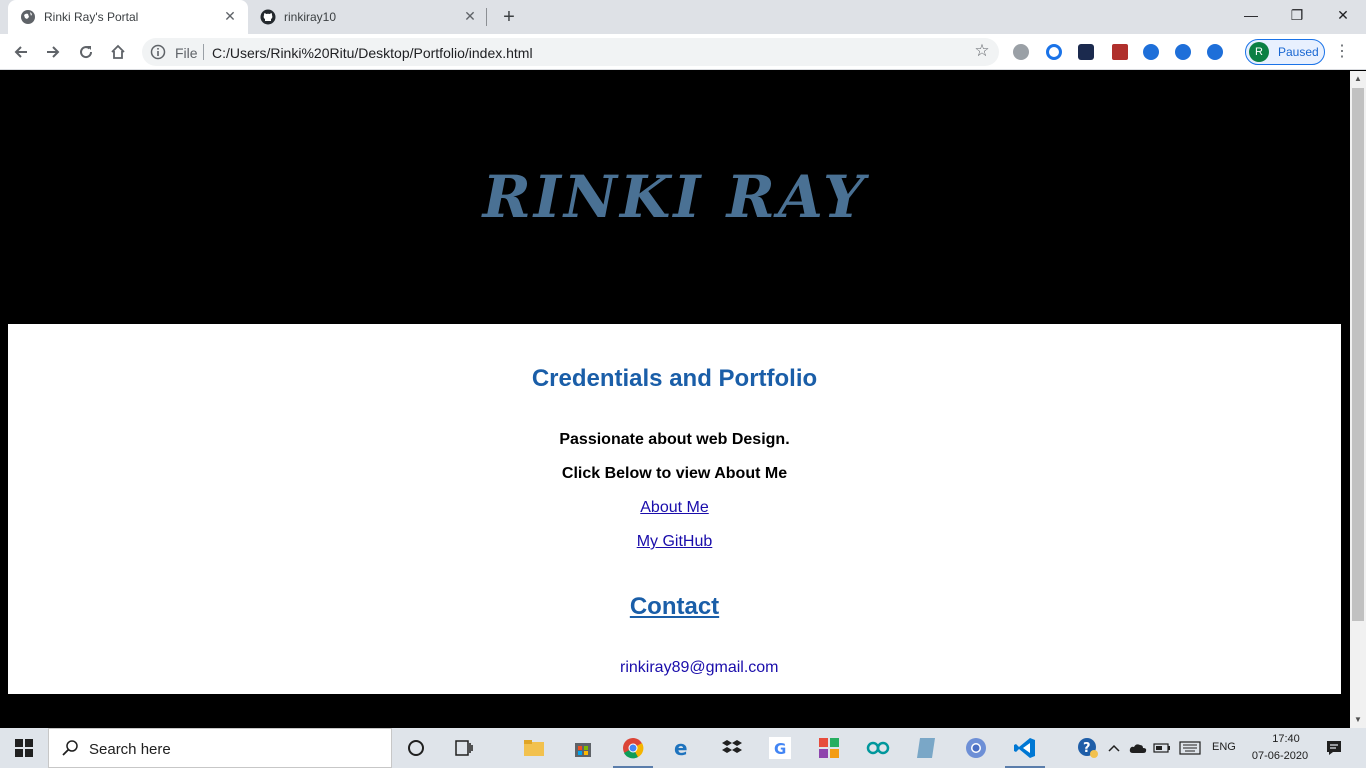  Describe the element at coordinates (583, 748) in the screenshot. I see `store-icon` at that location.